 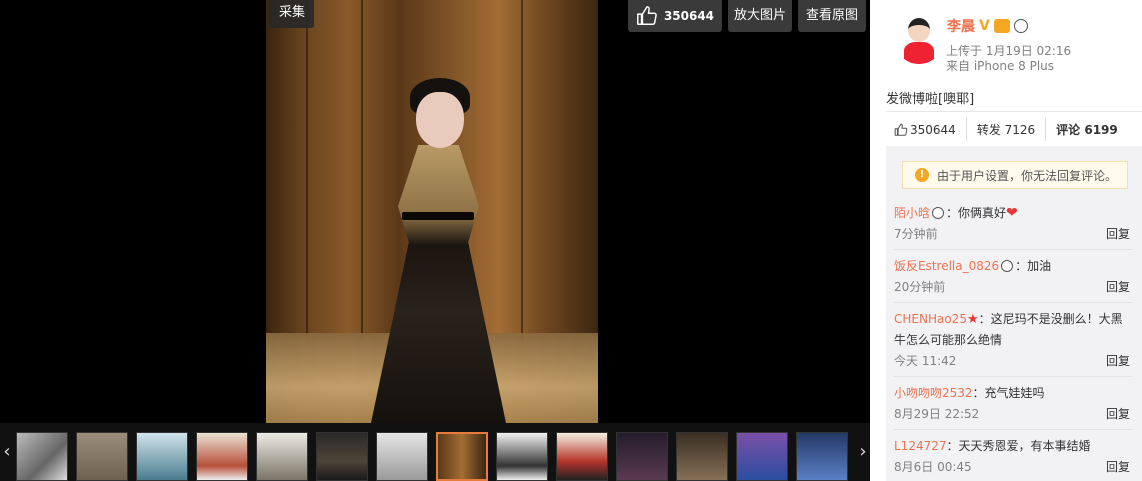 What do you see at coordinates (933, 467) in the screenshot?
I see `comment-time: 8月6日 00:45` at bounding box center [933, 467].